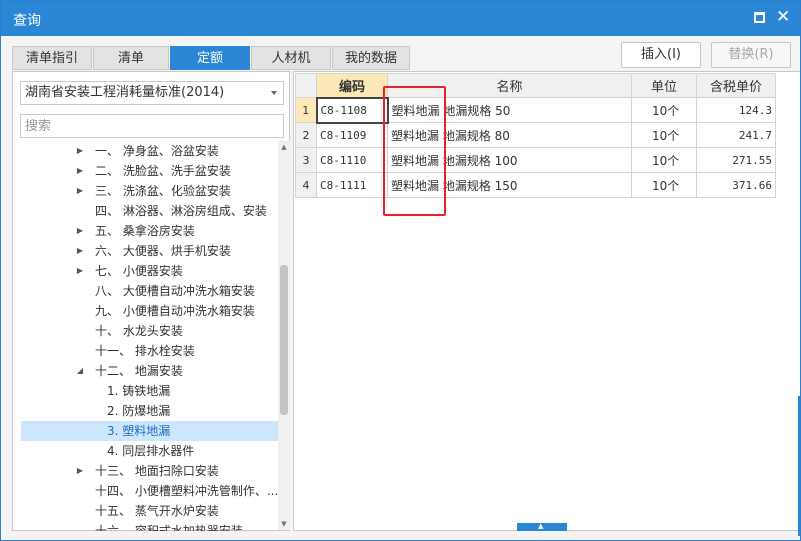 This screenshot has width=801, height=541. What do you see at coordinates (535, 110) in the screenshot?
I see `table-row: 1 C8-1108 塑料地漏 地漏规格 50 10个 124.3` at bounding box center [535, 110].